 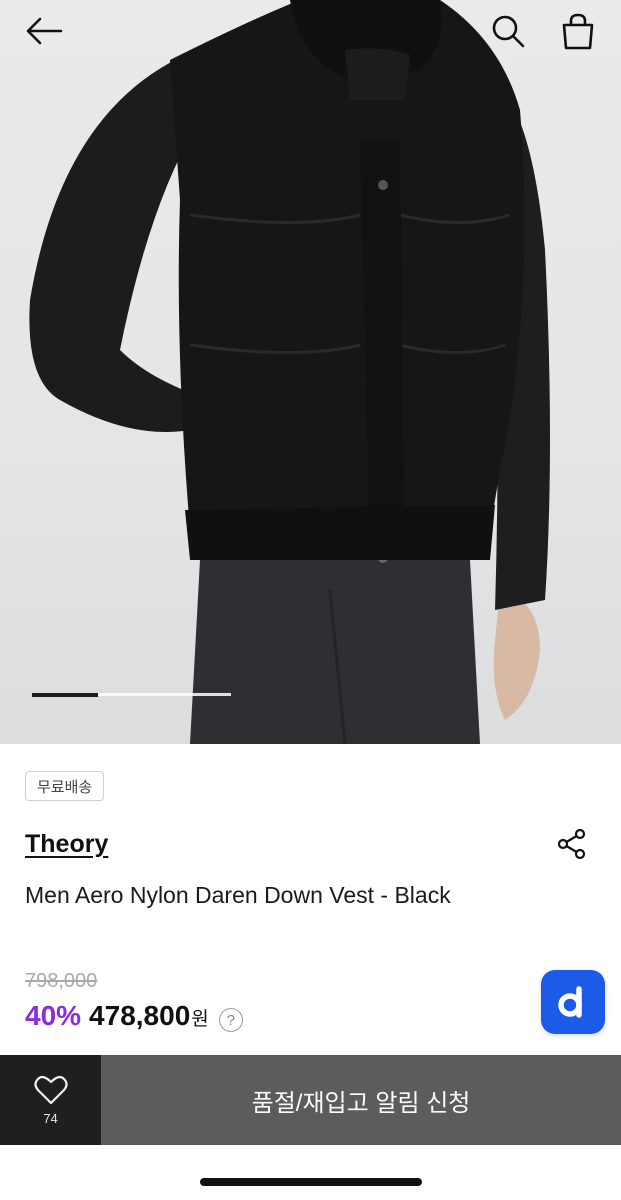 I want to click on arrow-left-icon, so click(x=44, y=31).